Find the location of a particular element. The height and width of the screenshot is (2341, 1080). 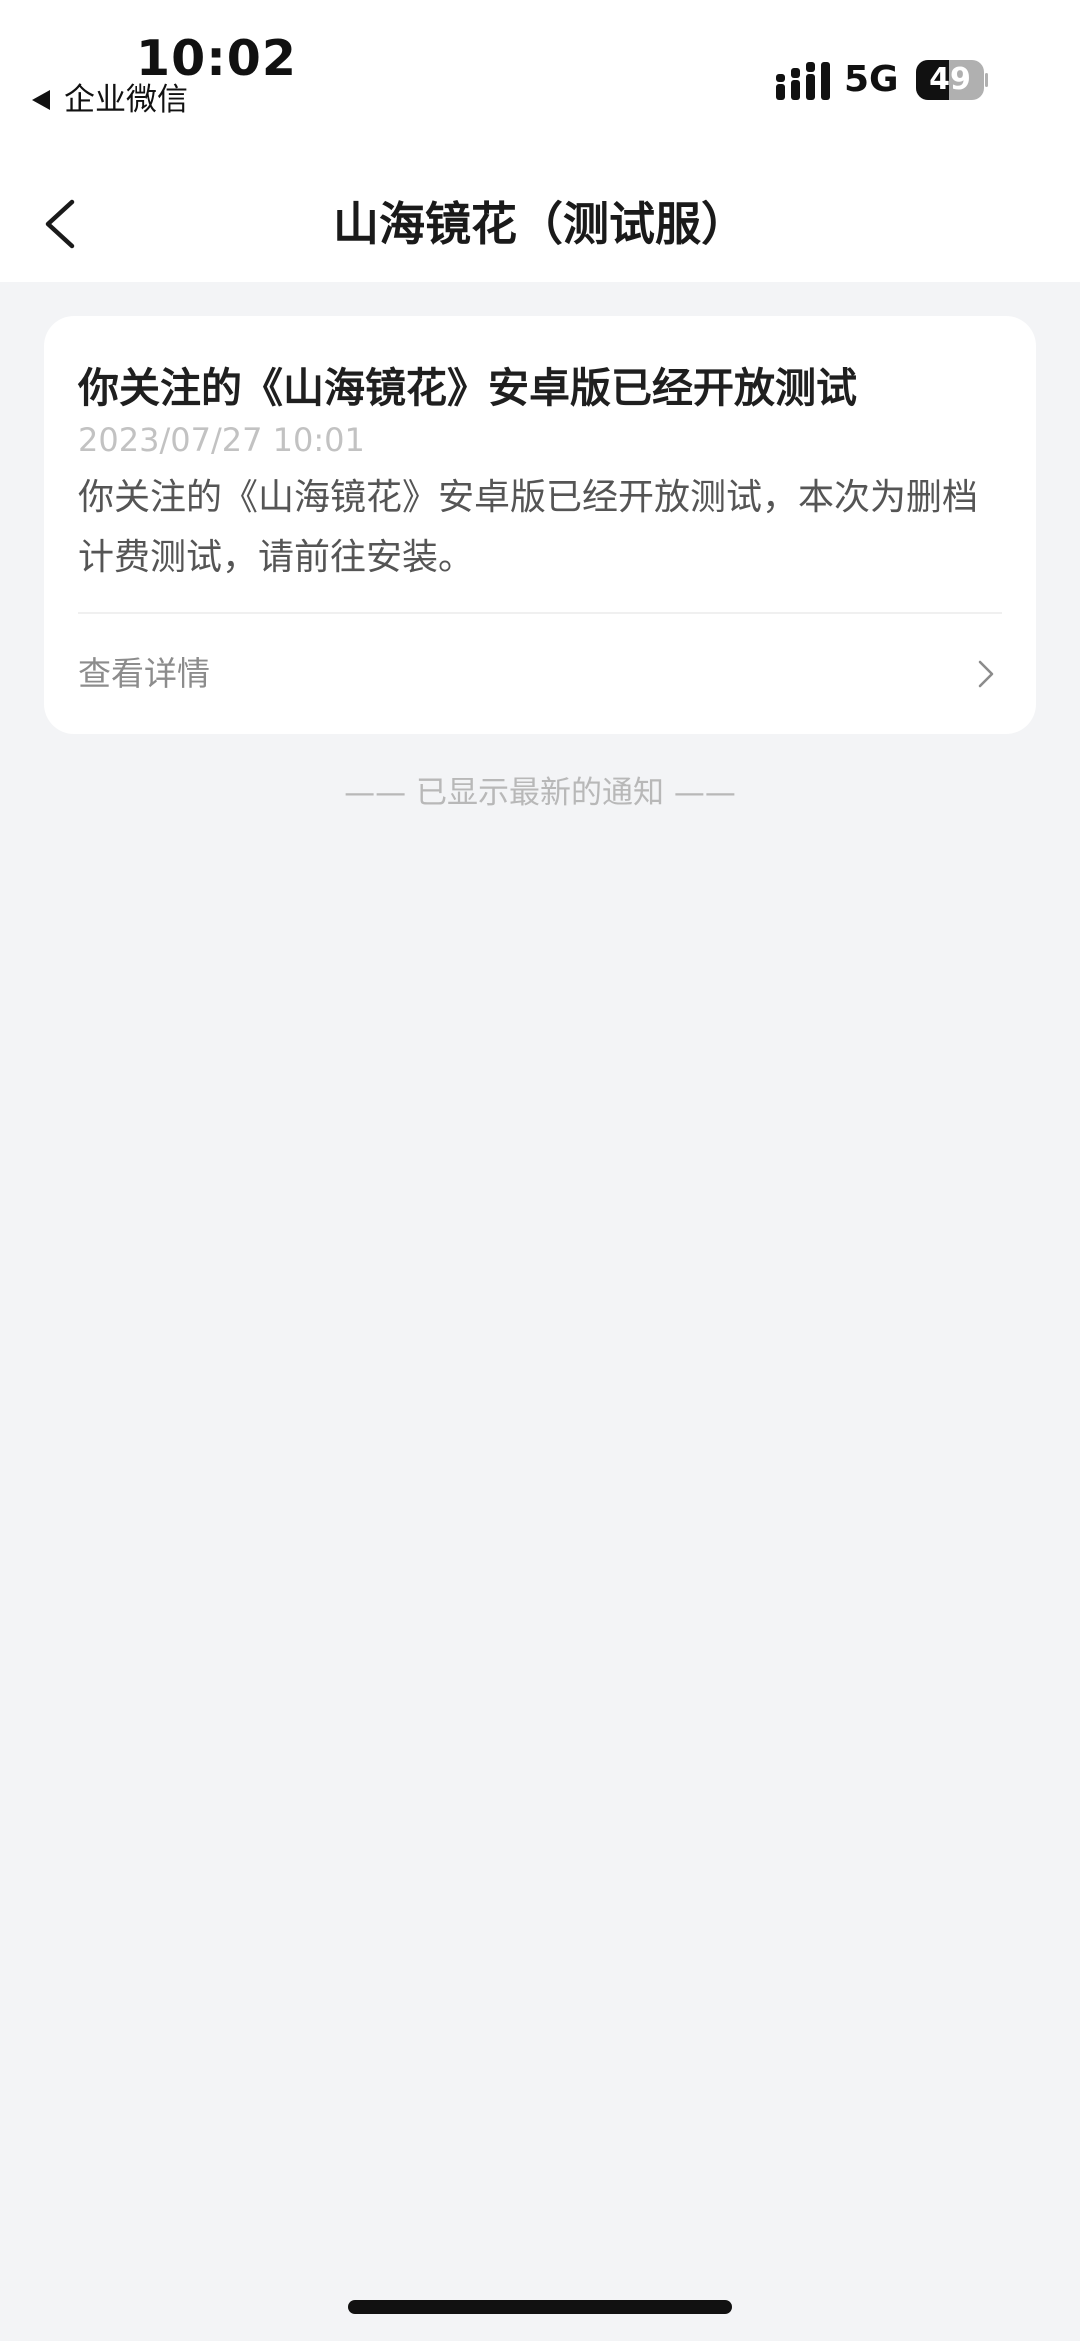

notification-title: 你关注的《山海镜花》安卓版已经开放测试 is located at coordinates (467, 388).